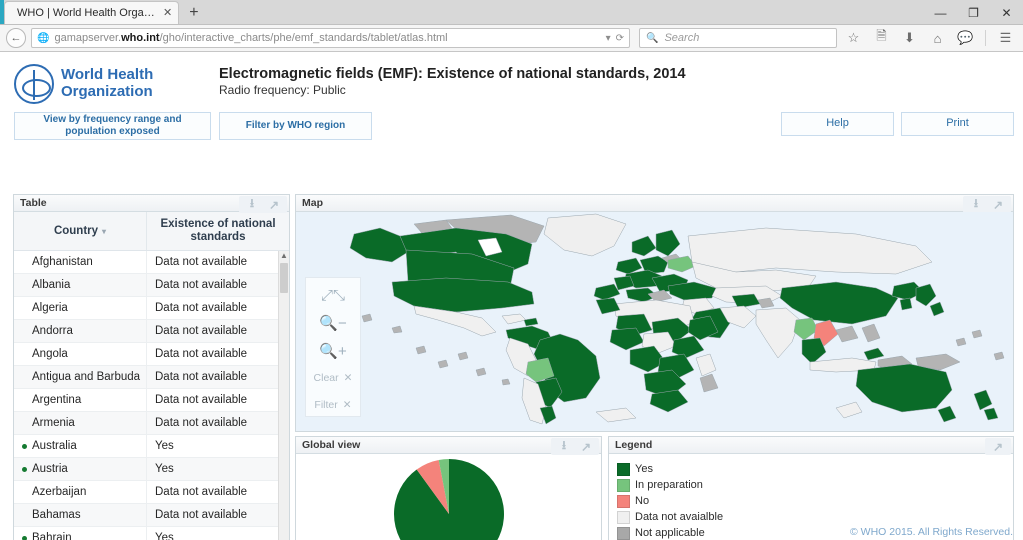 The image size is (1023, 540). What do you see at coordinates (34, 84) in the screenshot?
I see `who-emblem-icon` at bounding box center [34, 84].